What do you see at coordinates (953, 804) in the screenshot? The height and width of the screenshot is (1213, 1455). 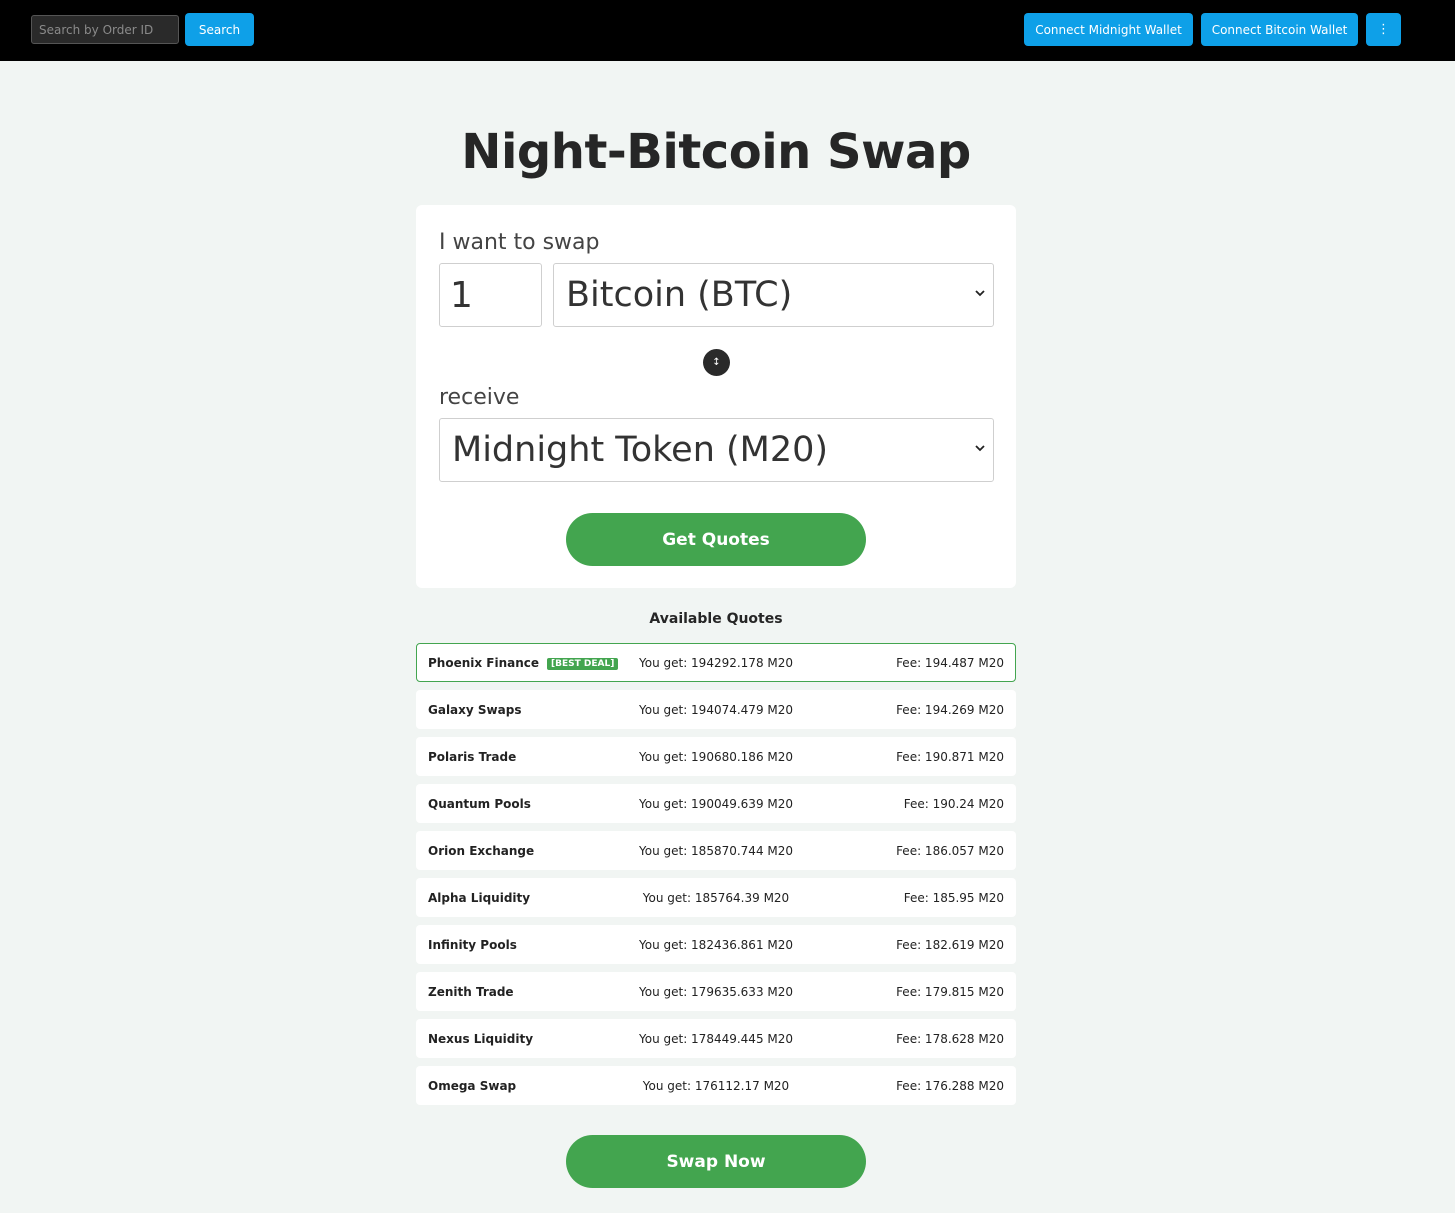 I see `quote-fee: Fee: 190.24 M20` at bounding box center [953, 804].